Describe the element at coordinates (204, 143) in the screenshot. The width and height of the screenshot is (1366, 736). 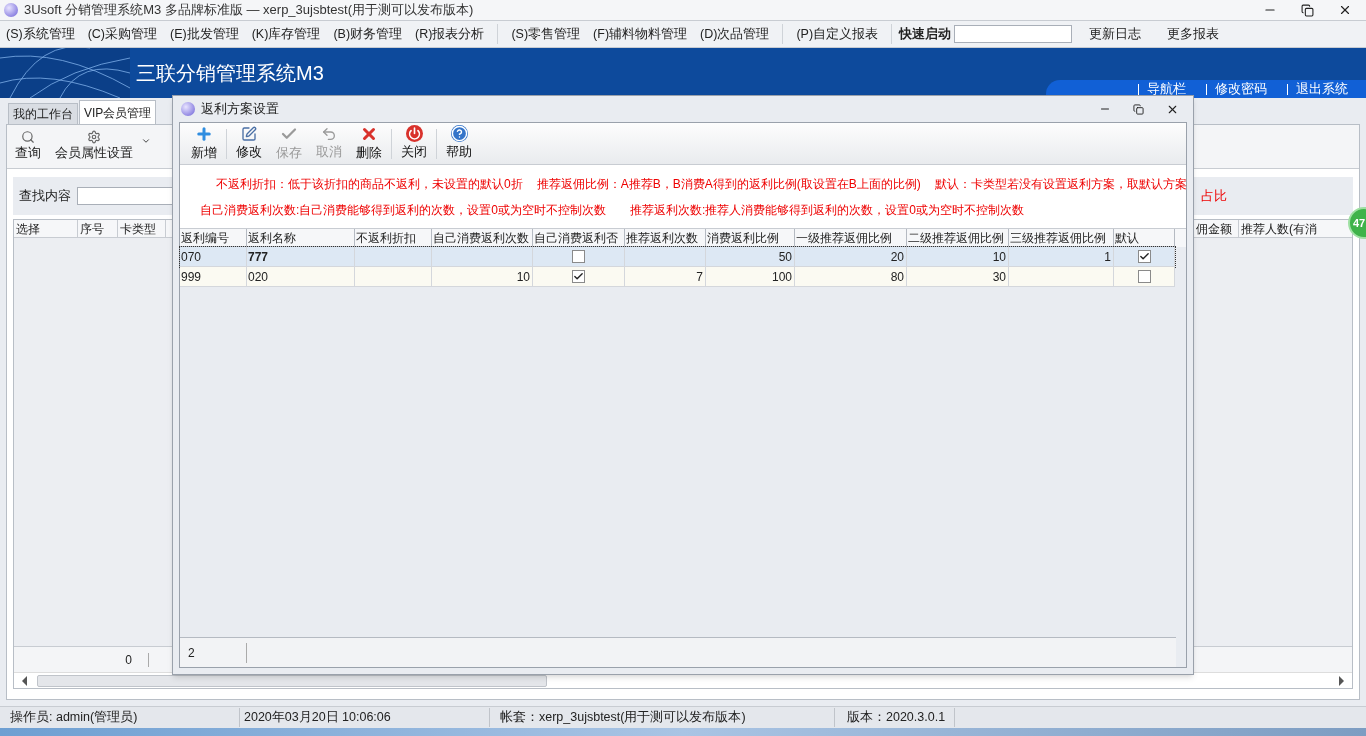
I see `toolbar-button: 新增` at that location.